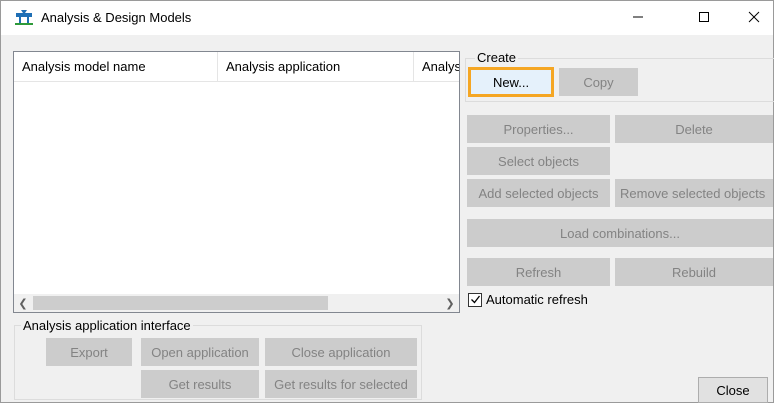 This screenshot has height=403, width=774. I want to click on close-button: Close, so click(733, 390).